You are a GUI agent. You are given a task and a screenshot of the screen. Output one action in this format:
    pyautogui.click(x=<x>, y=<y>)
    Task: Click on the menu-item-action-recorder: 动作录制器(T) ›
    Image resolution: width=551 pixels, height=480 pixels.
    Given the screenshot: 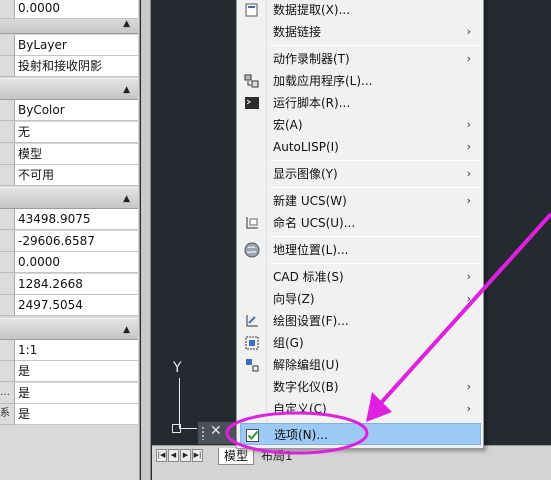 What is the action you would take?
    pyautogui.click(x=360, y=59)
    